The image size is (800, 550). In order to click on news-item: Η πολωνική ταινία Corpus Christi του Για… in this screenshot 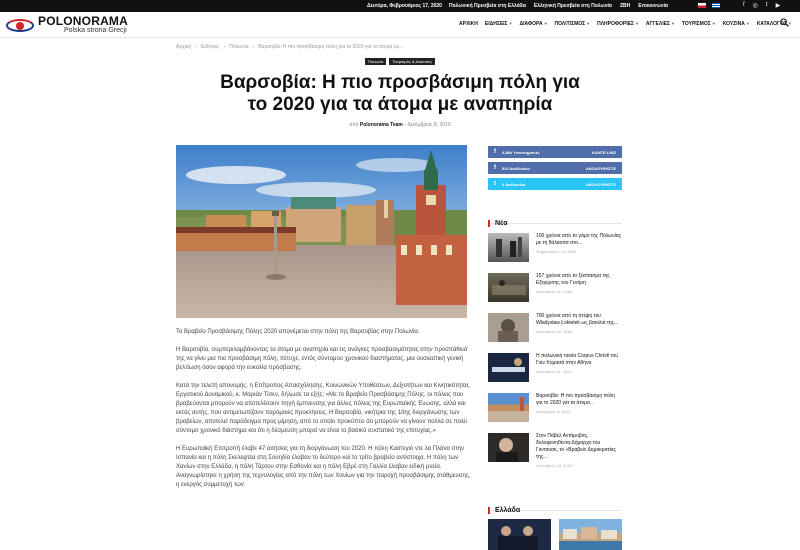, I will do `click(555, 373)`.